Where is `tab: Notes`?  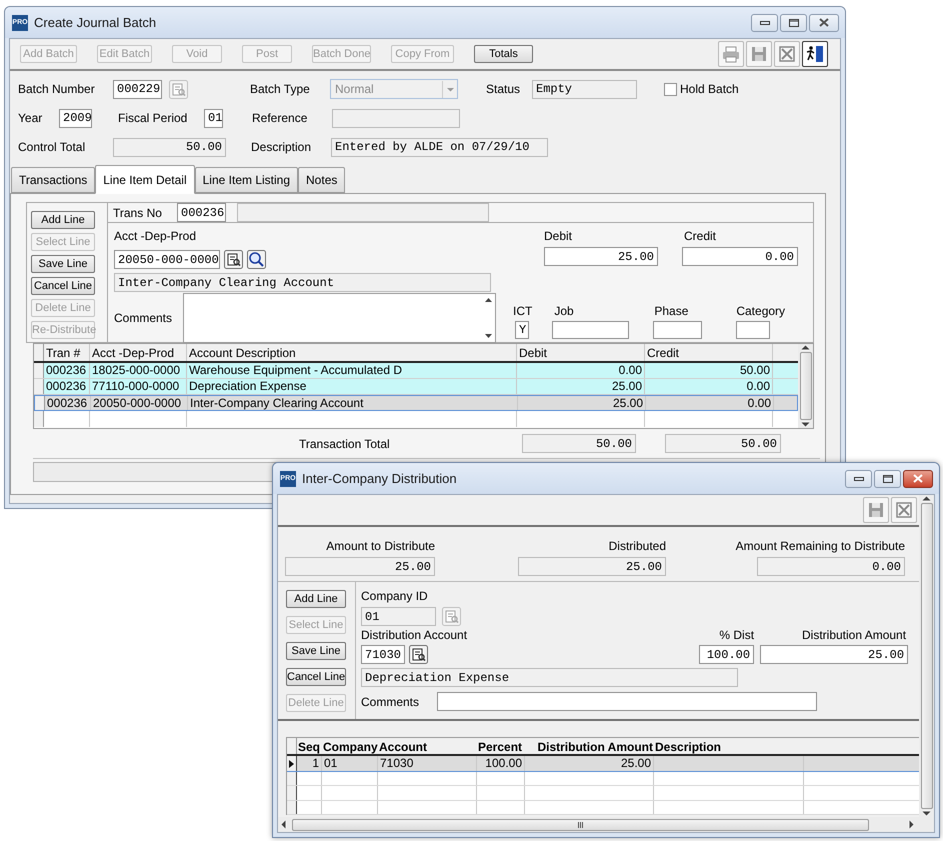 tab: Notes is located at coordinates (322, 180).